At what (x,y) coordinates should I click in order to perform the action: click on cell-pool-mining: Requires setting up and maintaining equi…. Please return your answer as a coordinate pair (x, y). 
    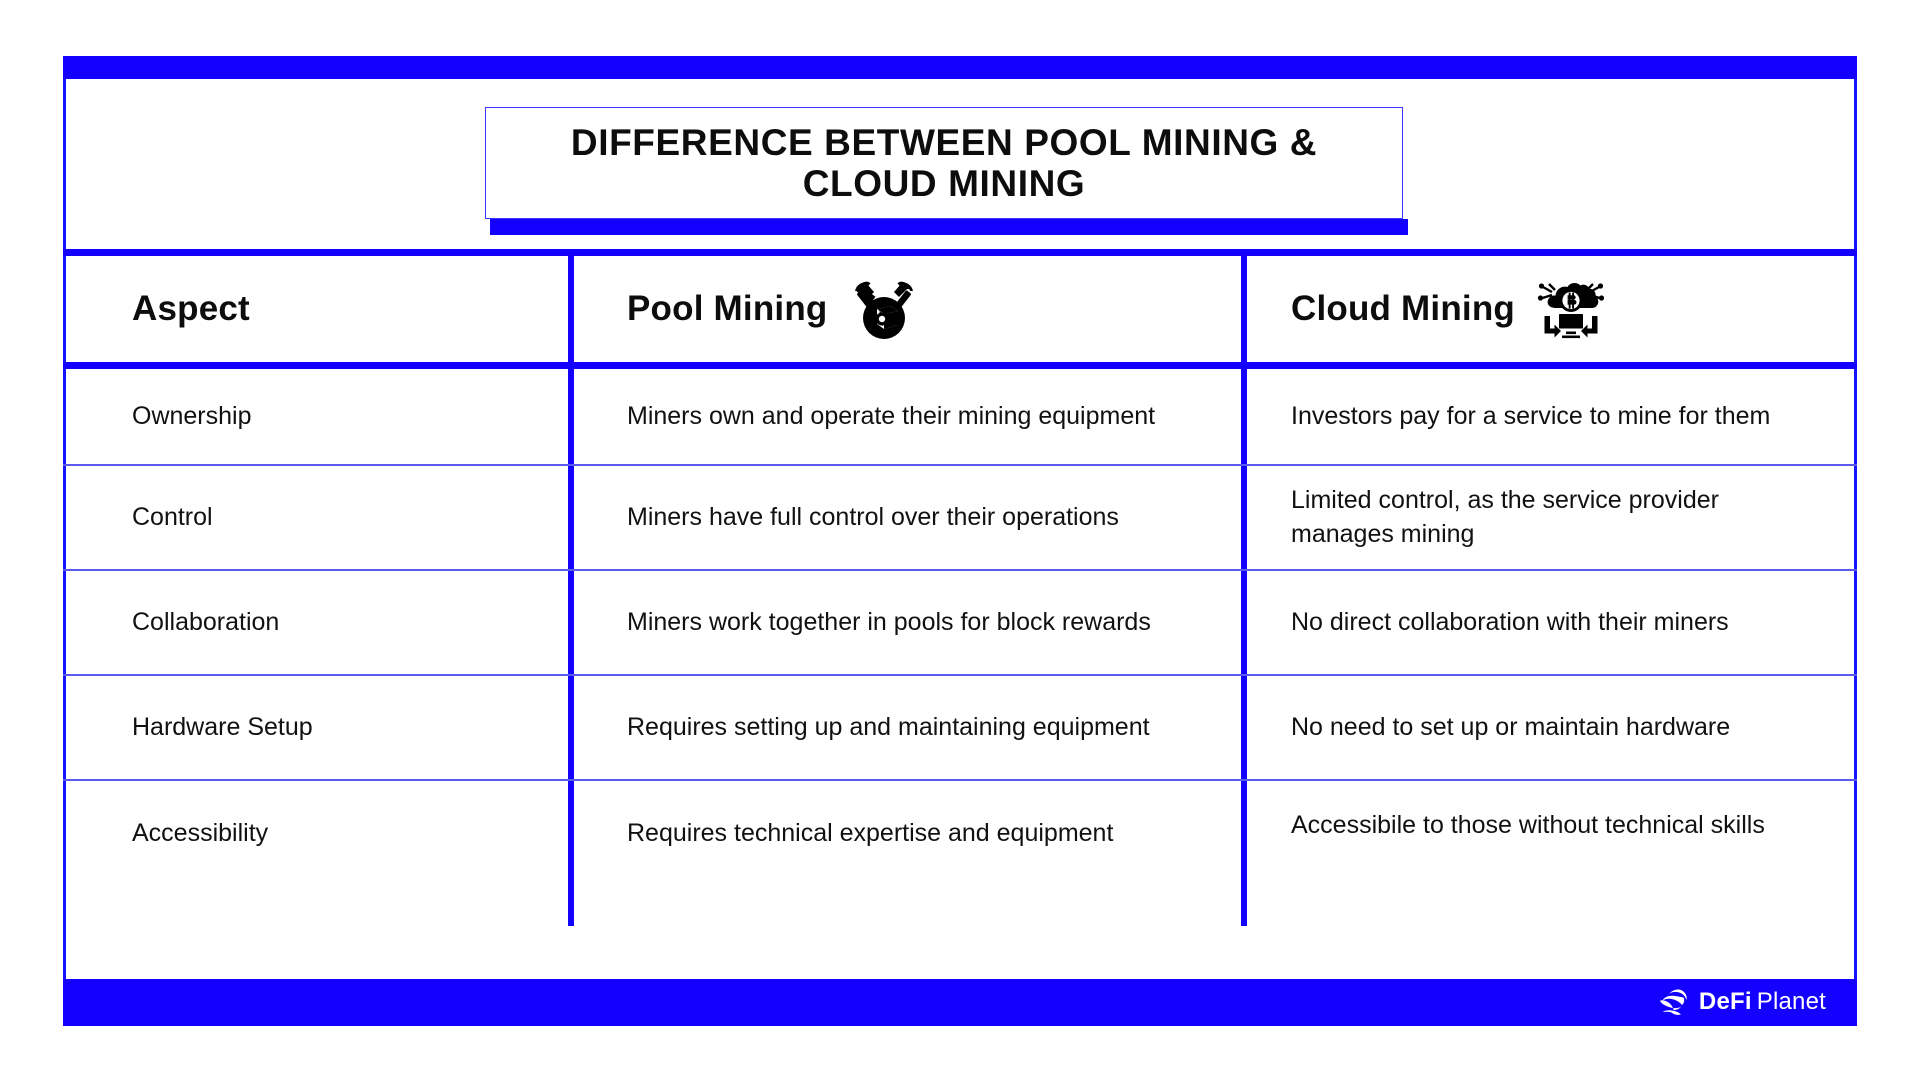
    Looking at the image, I should click on (910, 727).